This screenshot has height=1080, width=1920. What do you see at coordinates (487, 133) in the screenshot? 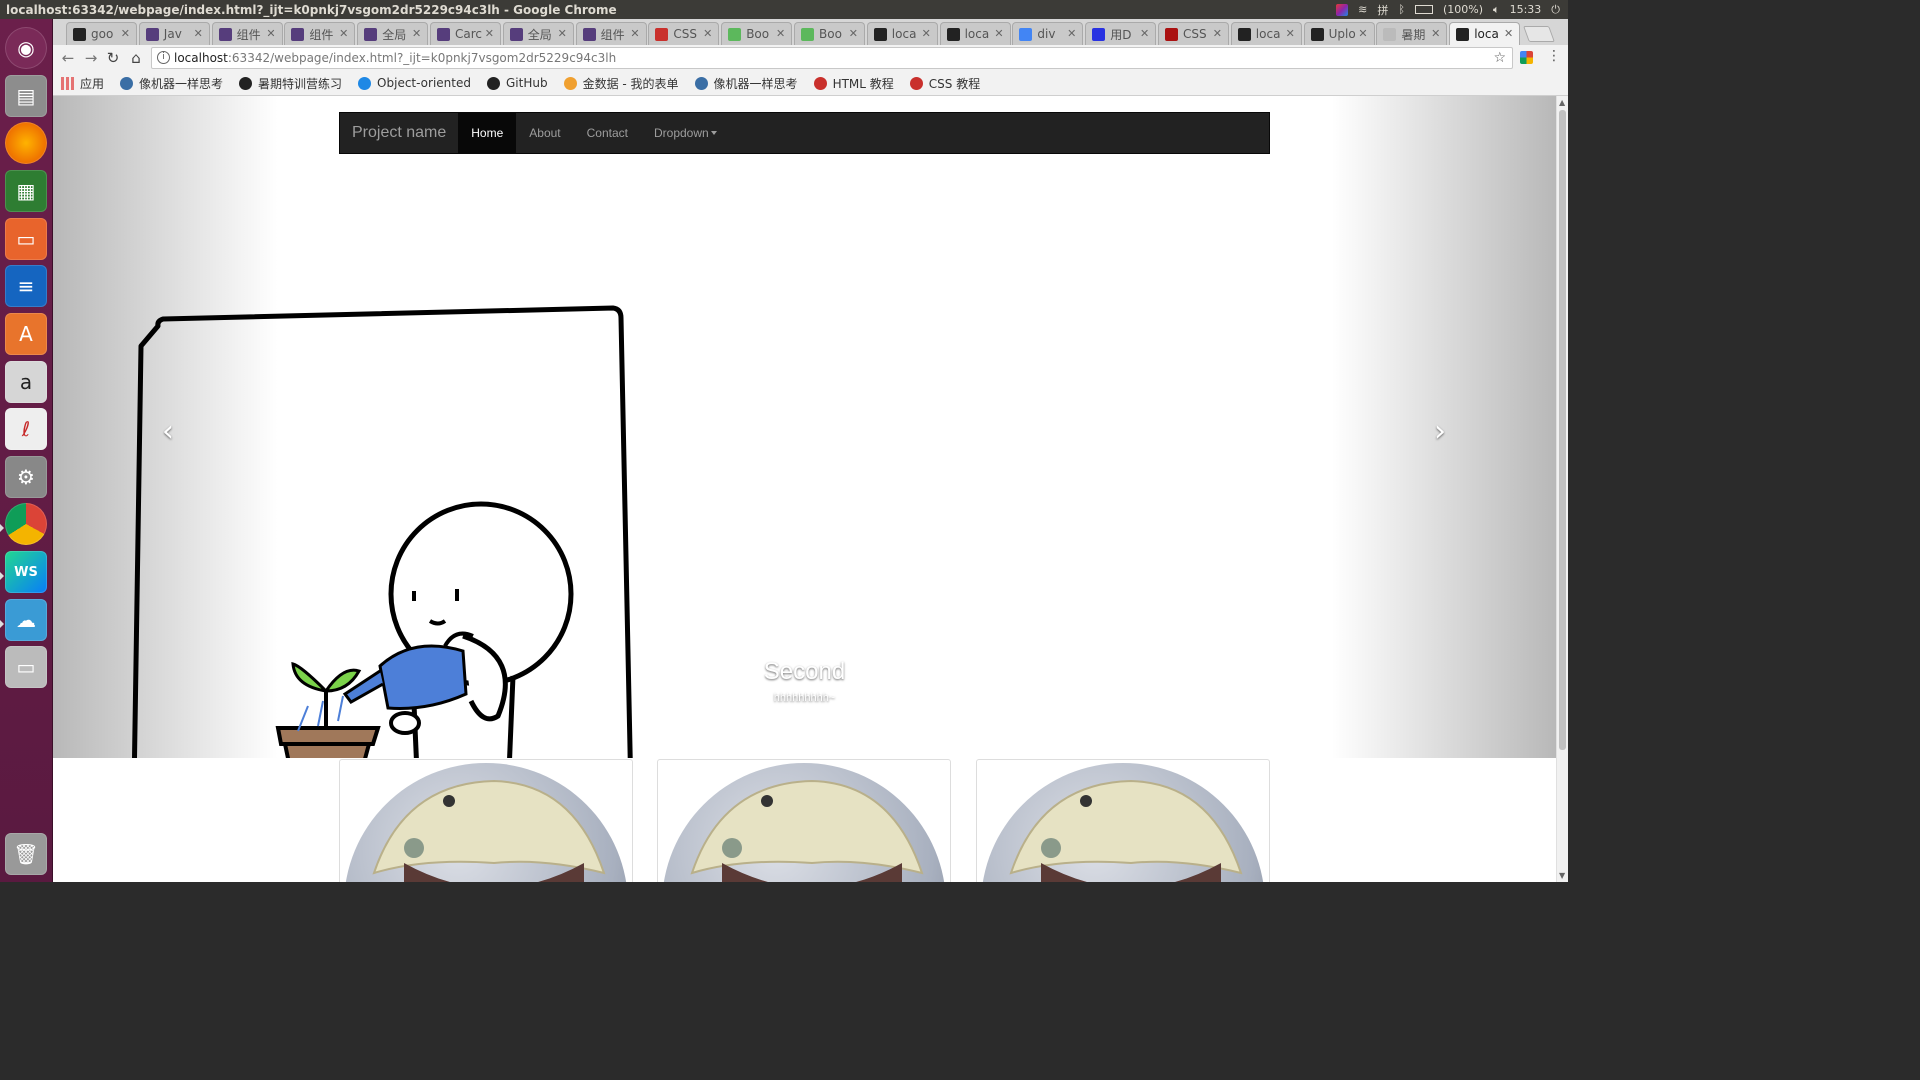
I see `nav-item-home: Home` at bounding box center [487, 133].